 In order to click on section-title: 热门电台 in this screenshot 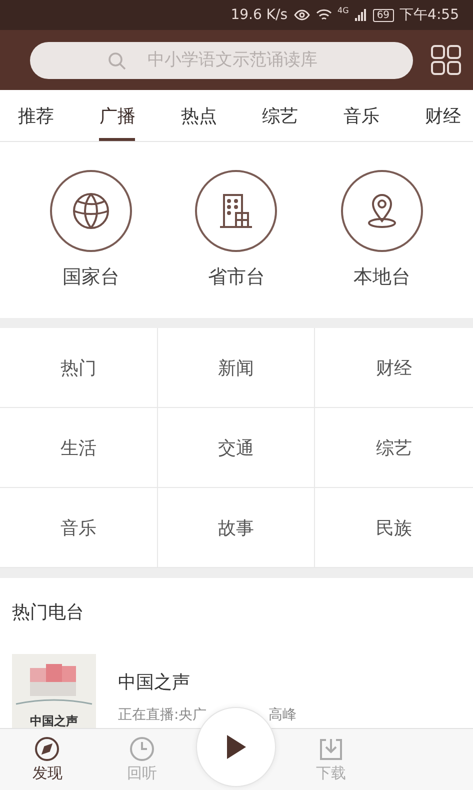, I will do `click(48, 613)`.